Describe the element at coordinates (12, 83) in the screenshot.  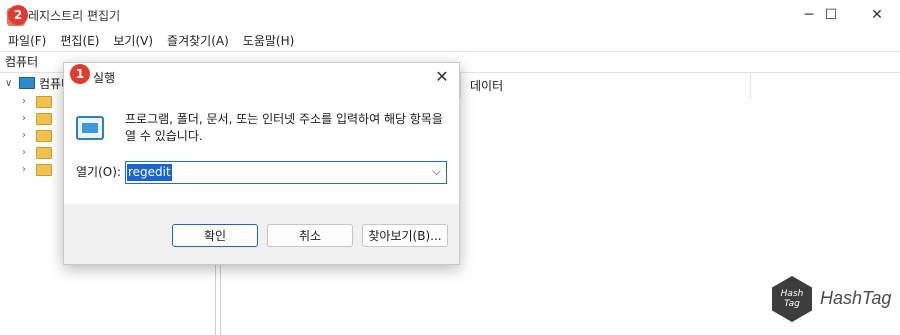
I see `chevron-down-icon: ∨` at that location.